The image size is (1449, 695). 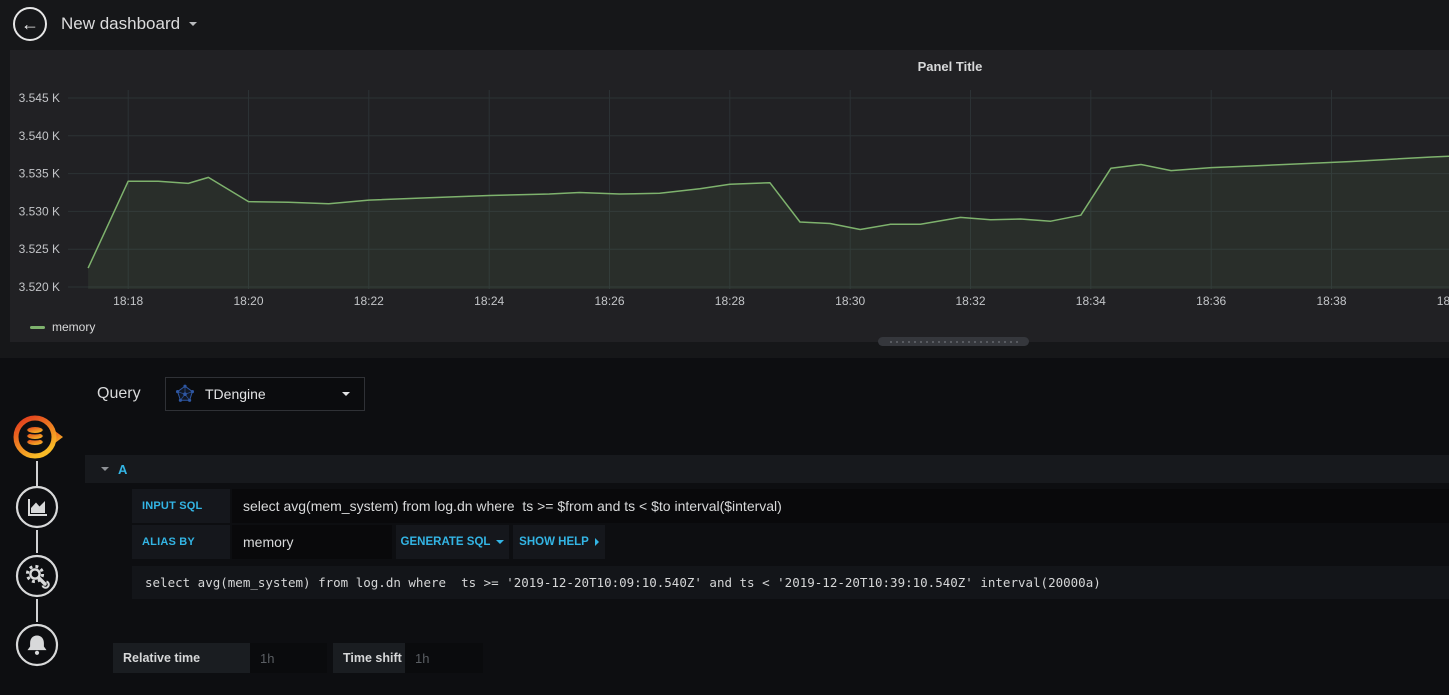 I want to click on database-icon, so click(x=38, y=437).